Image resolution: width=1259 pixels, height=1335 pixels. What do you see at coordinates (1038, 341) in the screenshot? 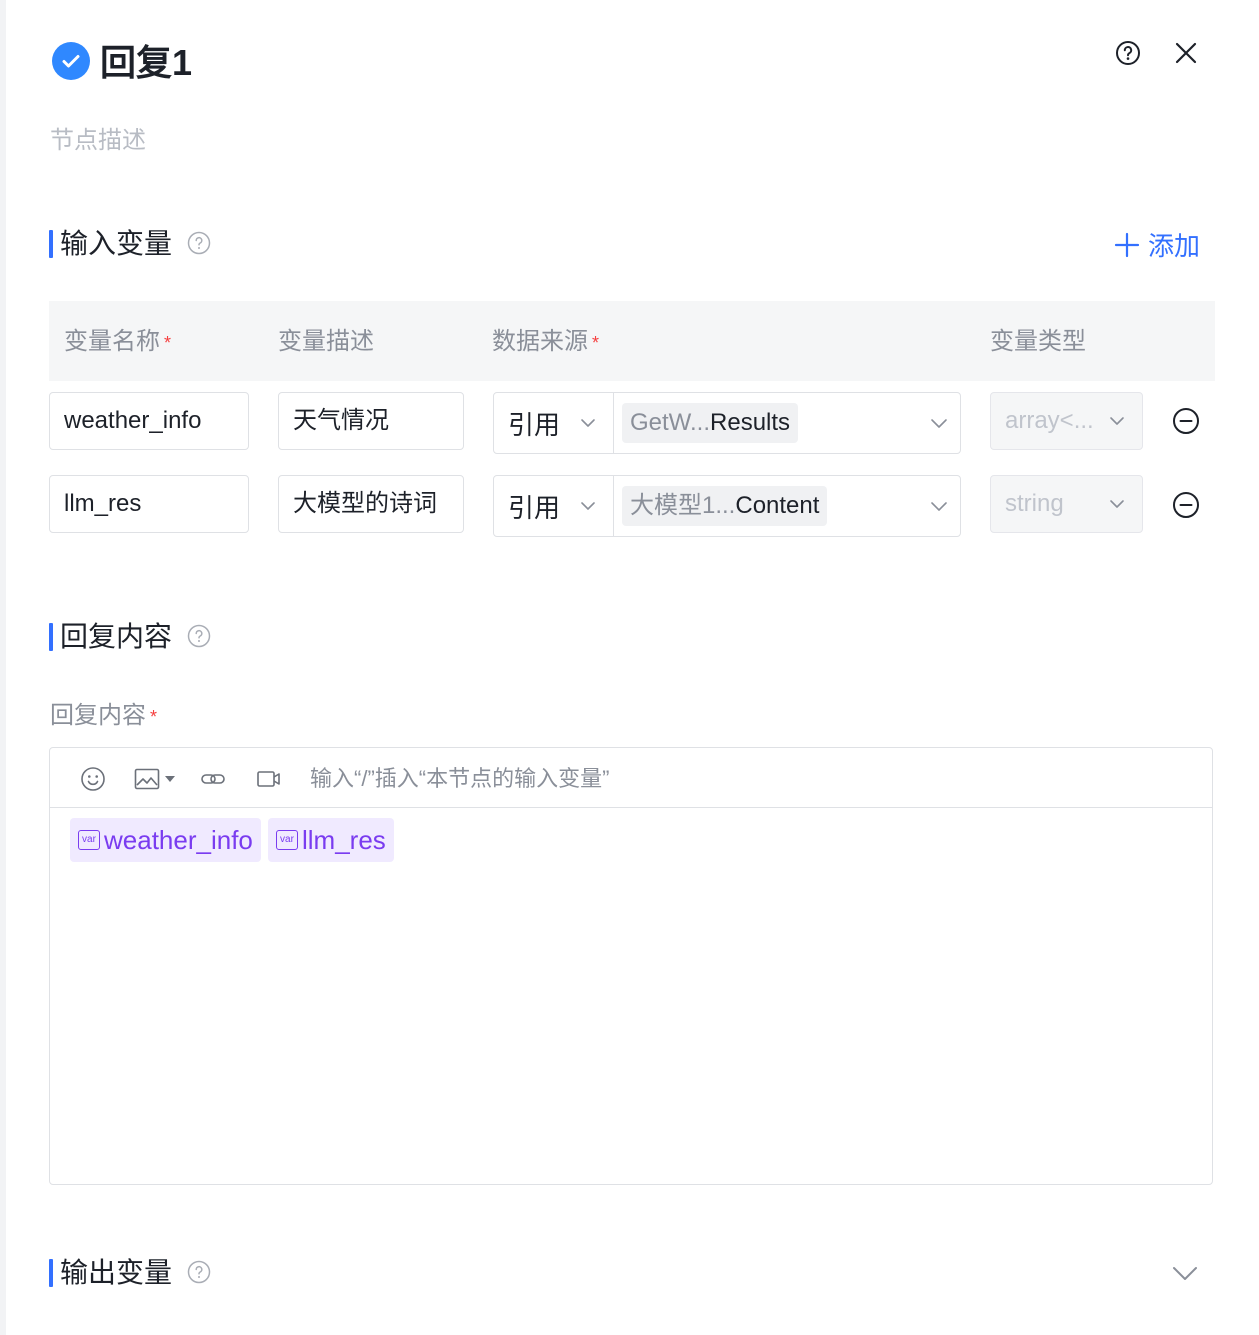
I see `column-header-type: 变量类型` at bounding box center [1038, 341].